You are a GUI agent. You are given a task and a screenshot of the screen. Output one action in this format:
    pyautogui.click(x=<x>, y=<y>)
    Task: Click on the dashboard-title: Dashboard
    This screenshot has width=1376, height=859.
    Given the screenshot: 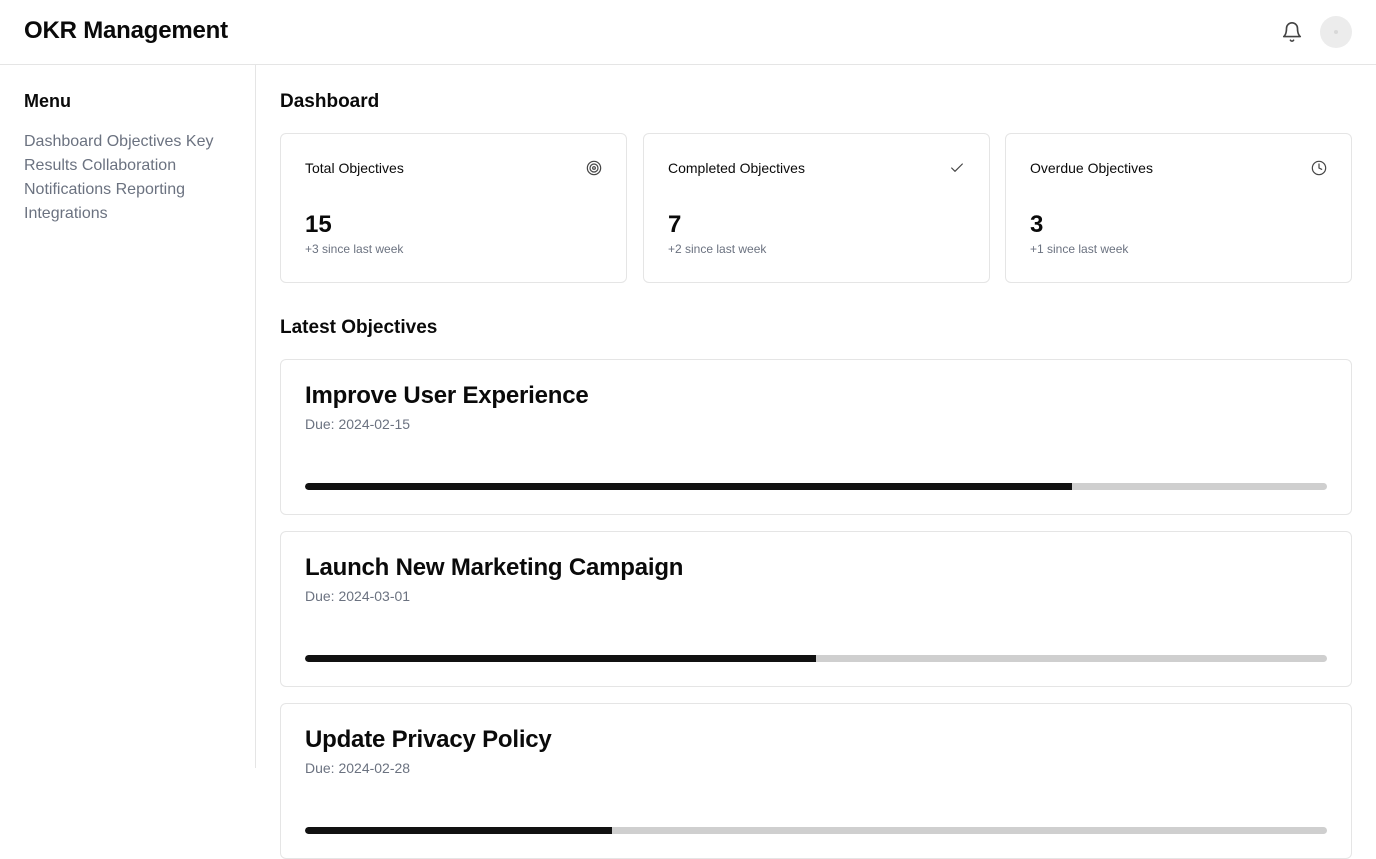 What is the action you would take?
    pyautogui.click(x=330, y=101)
    